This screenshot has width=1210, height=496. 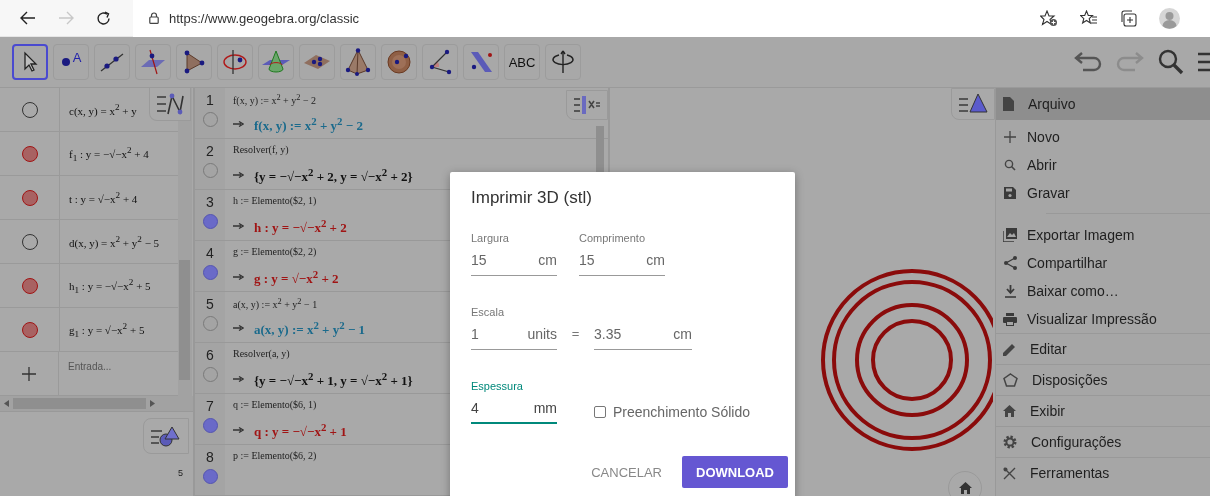 What do you see at coordinates (1009, 349) in the screenshot?
I see `pencil-icon` at bounding box center [1009, 349].